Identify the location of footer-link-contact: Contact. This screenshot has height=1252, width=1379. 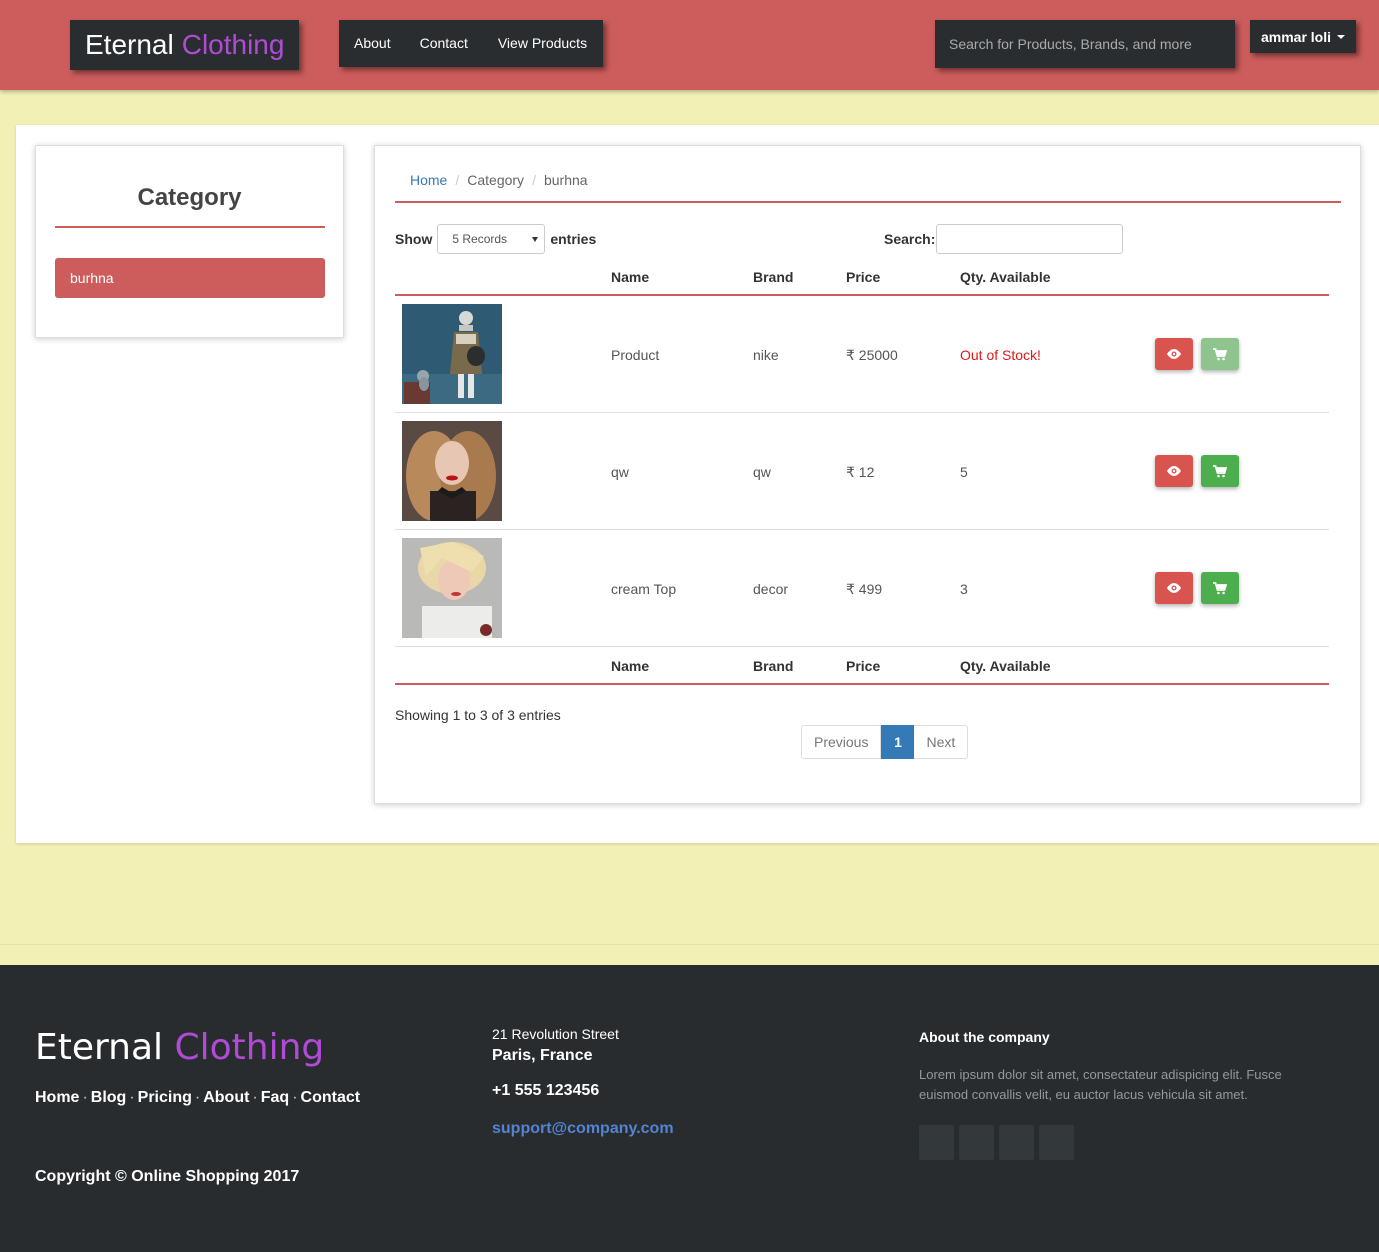
(331, 1097).